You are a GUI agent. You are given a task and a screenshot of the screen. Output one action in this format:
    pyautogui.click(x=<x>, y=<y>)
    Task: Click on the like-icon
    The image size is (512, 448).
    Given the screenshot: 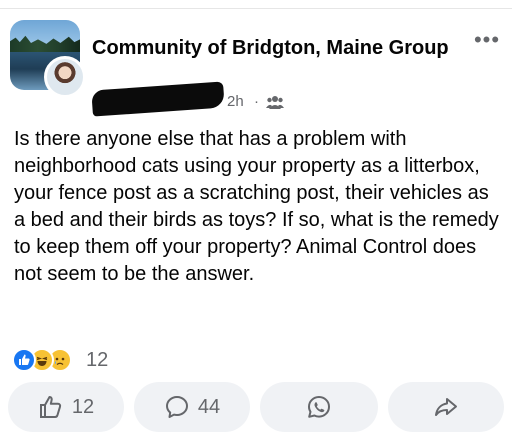 What is the action you would take?
    pyautogui.click(x=24, y=360)
    